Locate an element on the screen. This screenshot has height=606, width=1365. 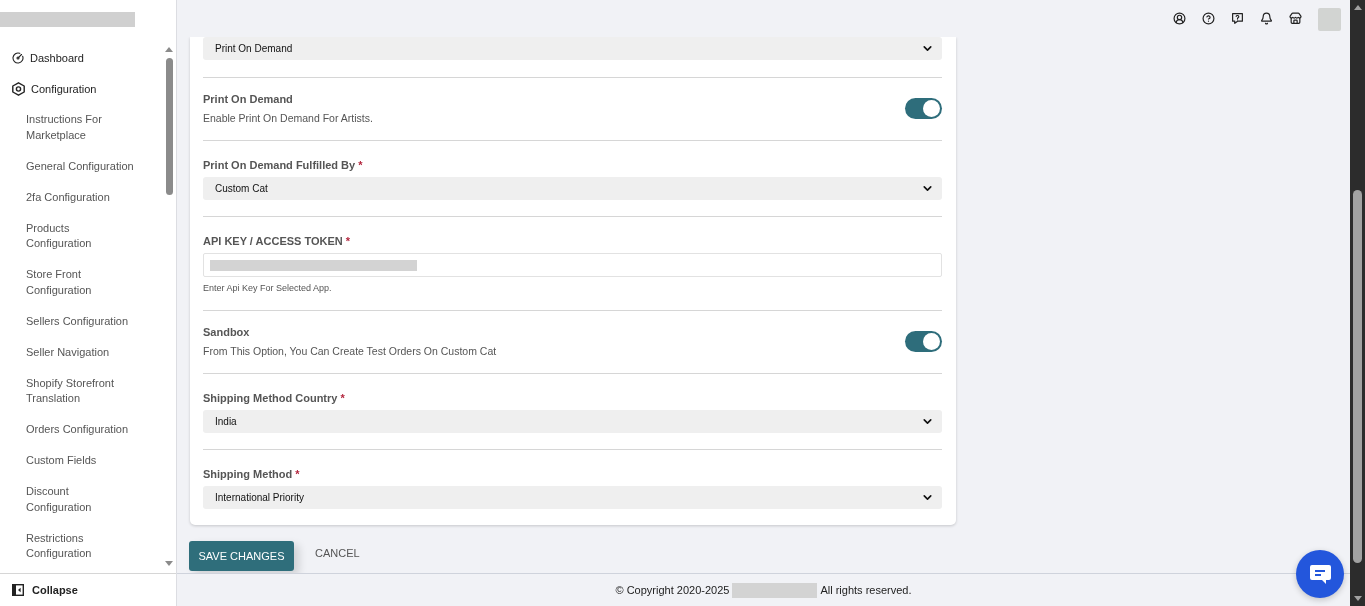
copyright-text: © Copyright 2020-2025 is located at coordinates (672, 590).